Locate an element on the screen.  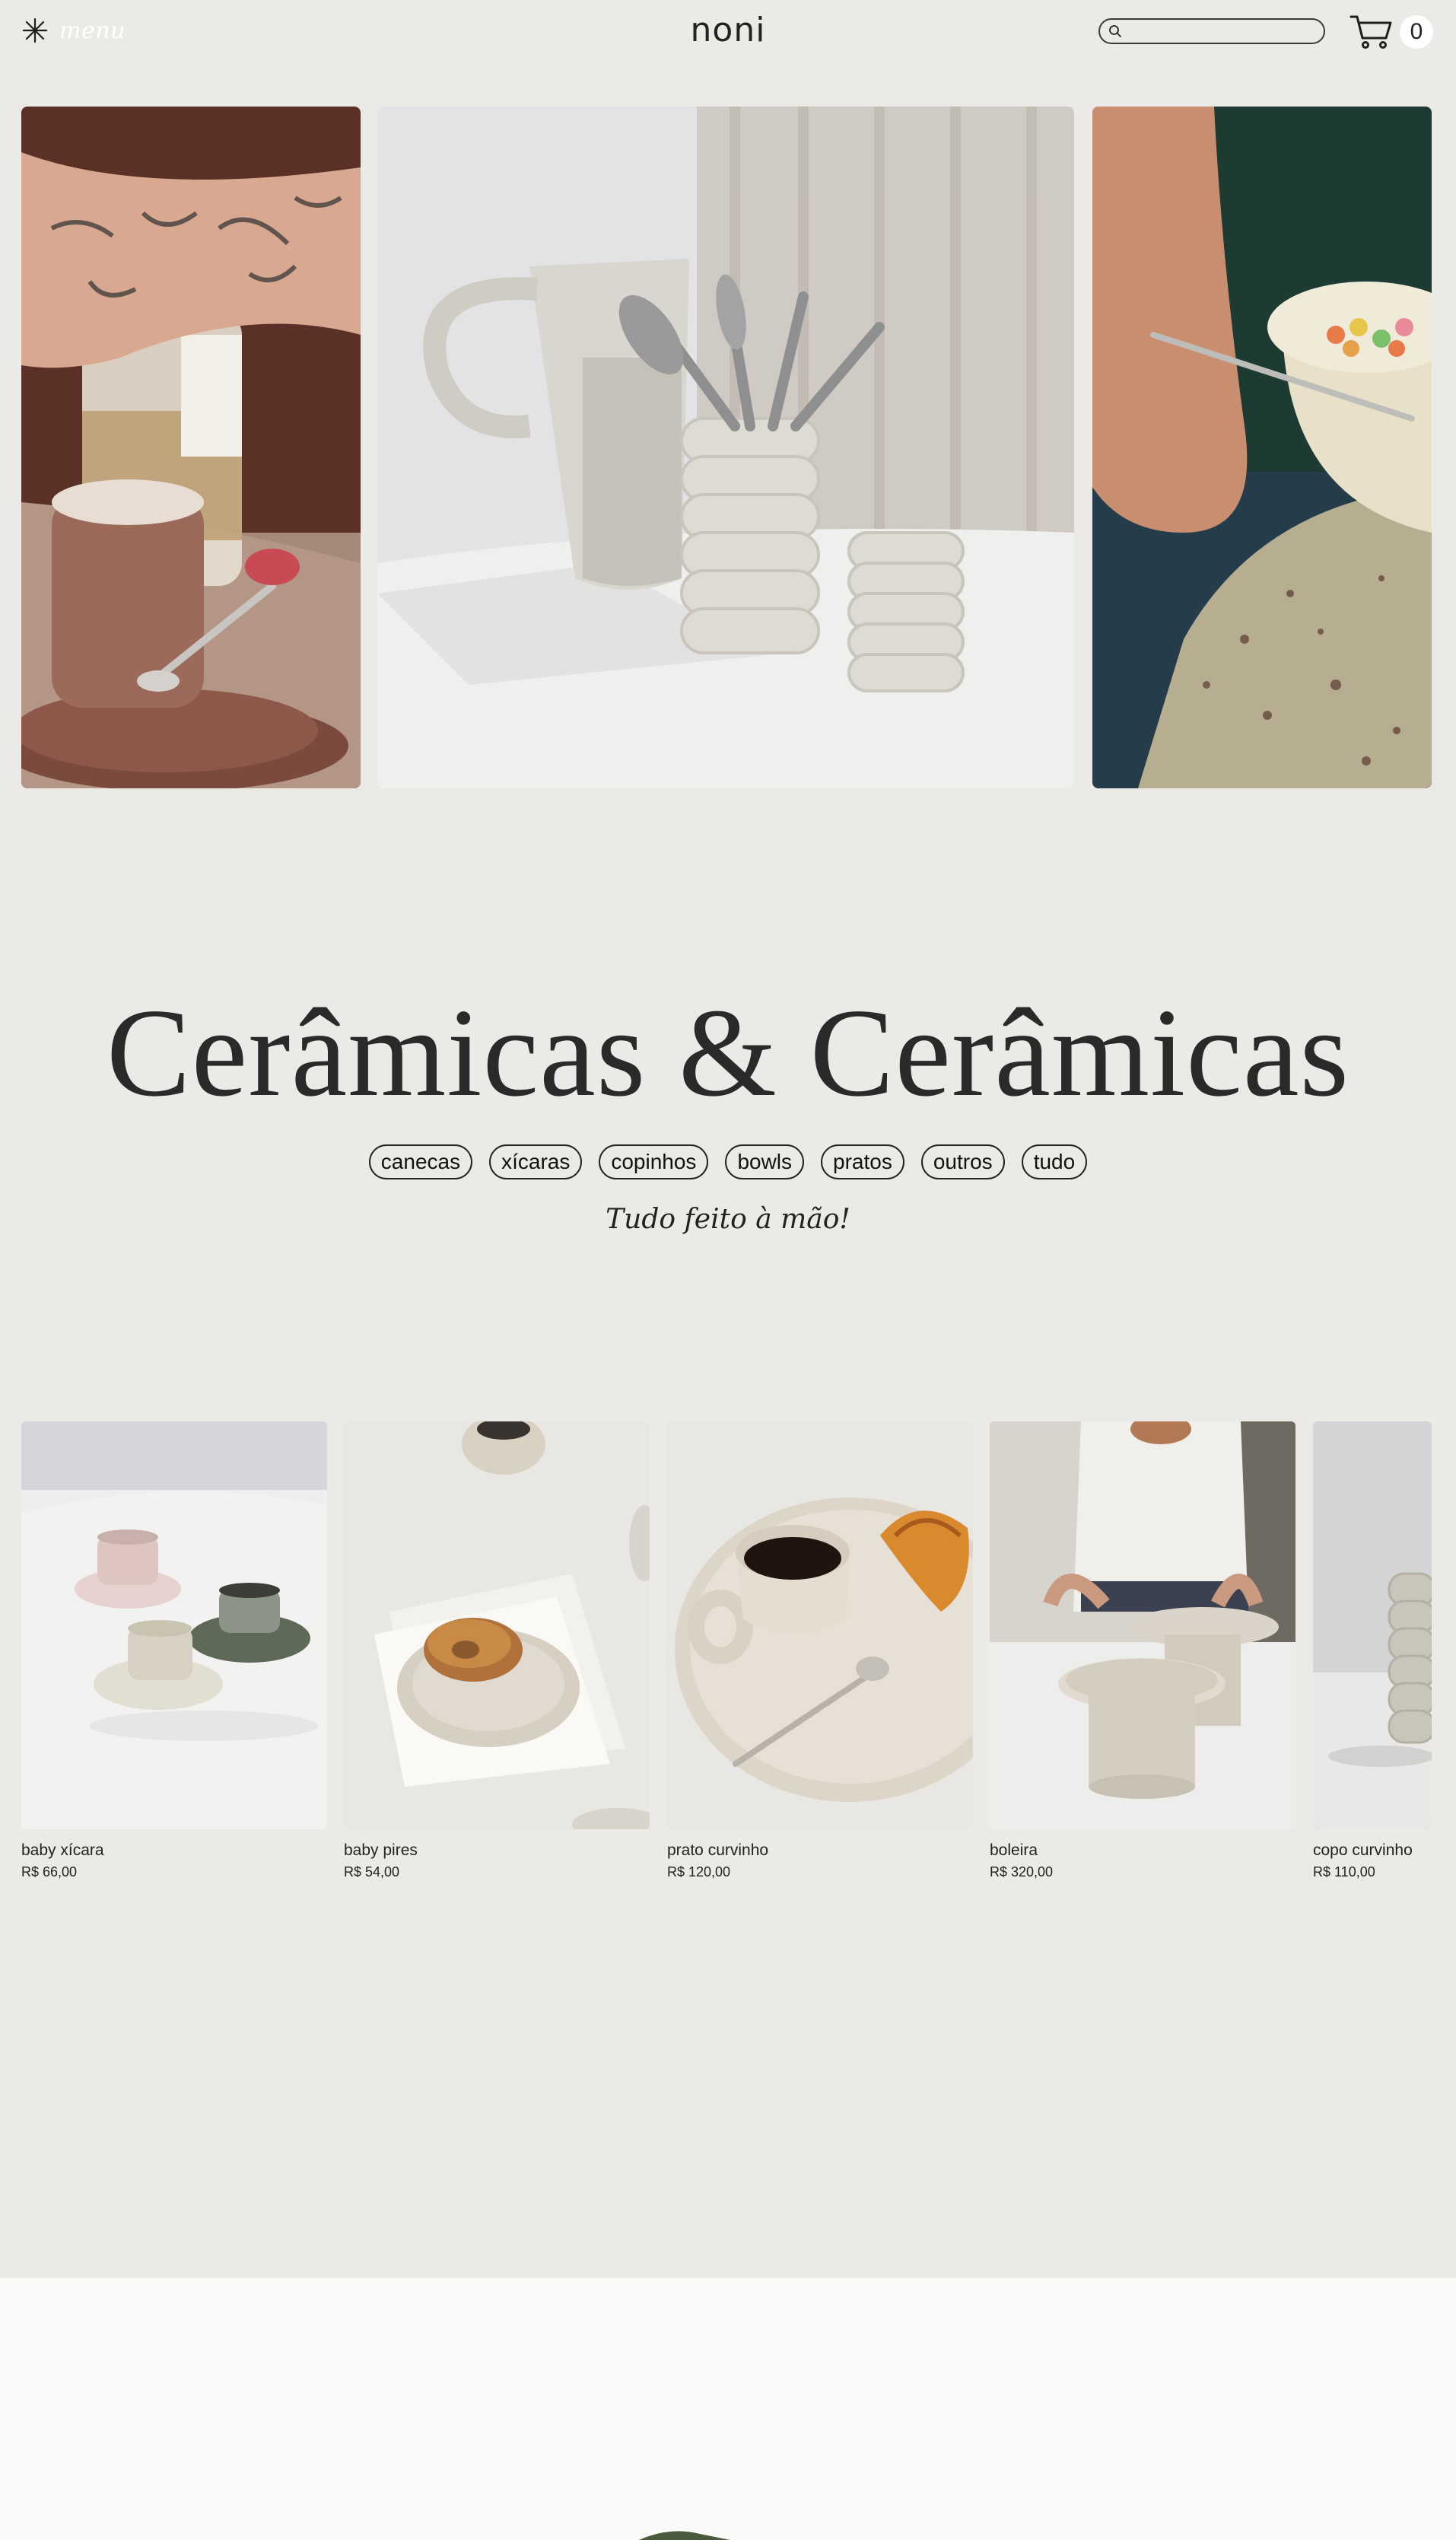
product-name: copo curvinho is located at coordinates (1372, 1850).